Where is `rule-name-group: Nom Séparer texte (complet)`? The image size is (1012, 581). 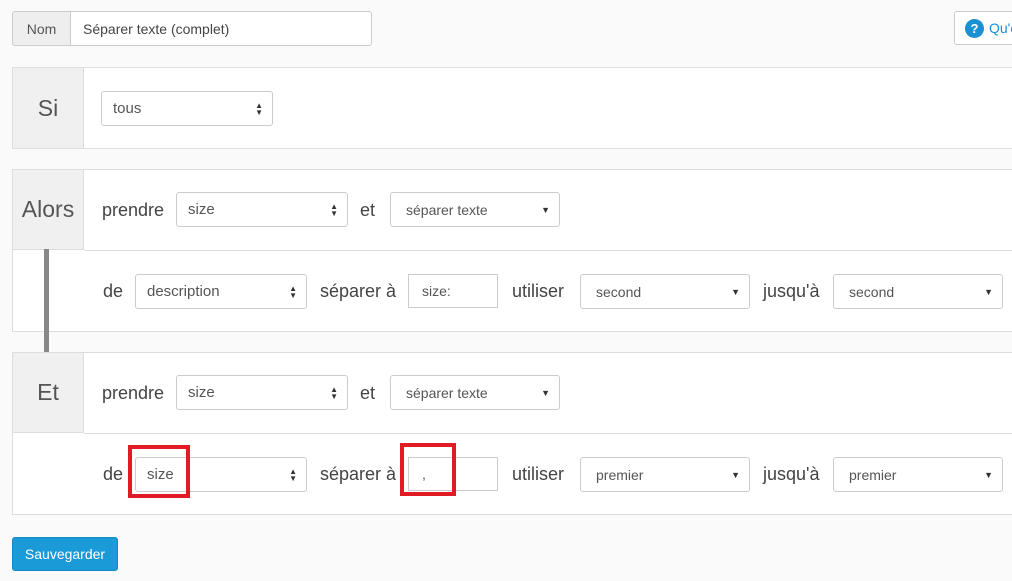 rule-name-group: Nom Séparer texte (complet) is located at coordinates (192, 28).